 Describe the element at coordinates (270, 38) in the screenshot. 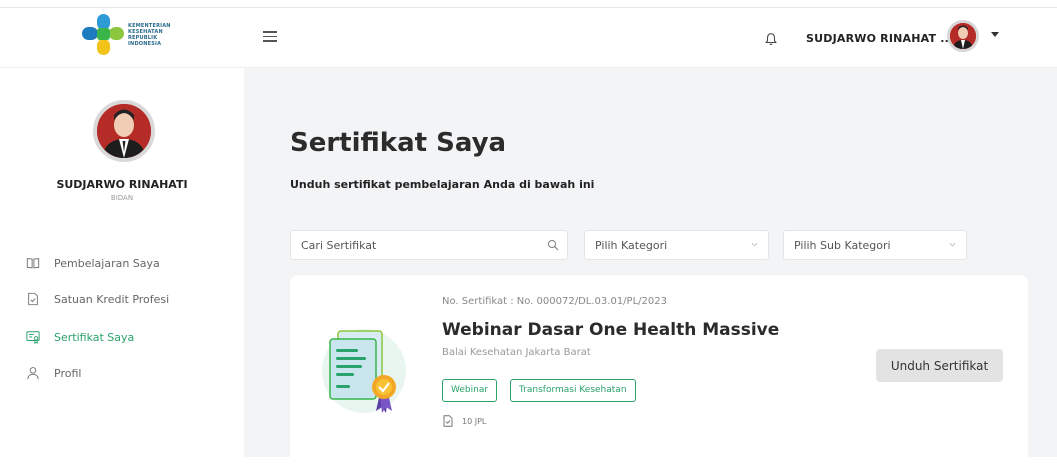

I see `hamburger-icon` at that location.